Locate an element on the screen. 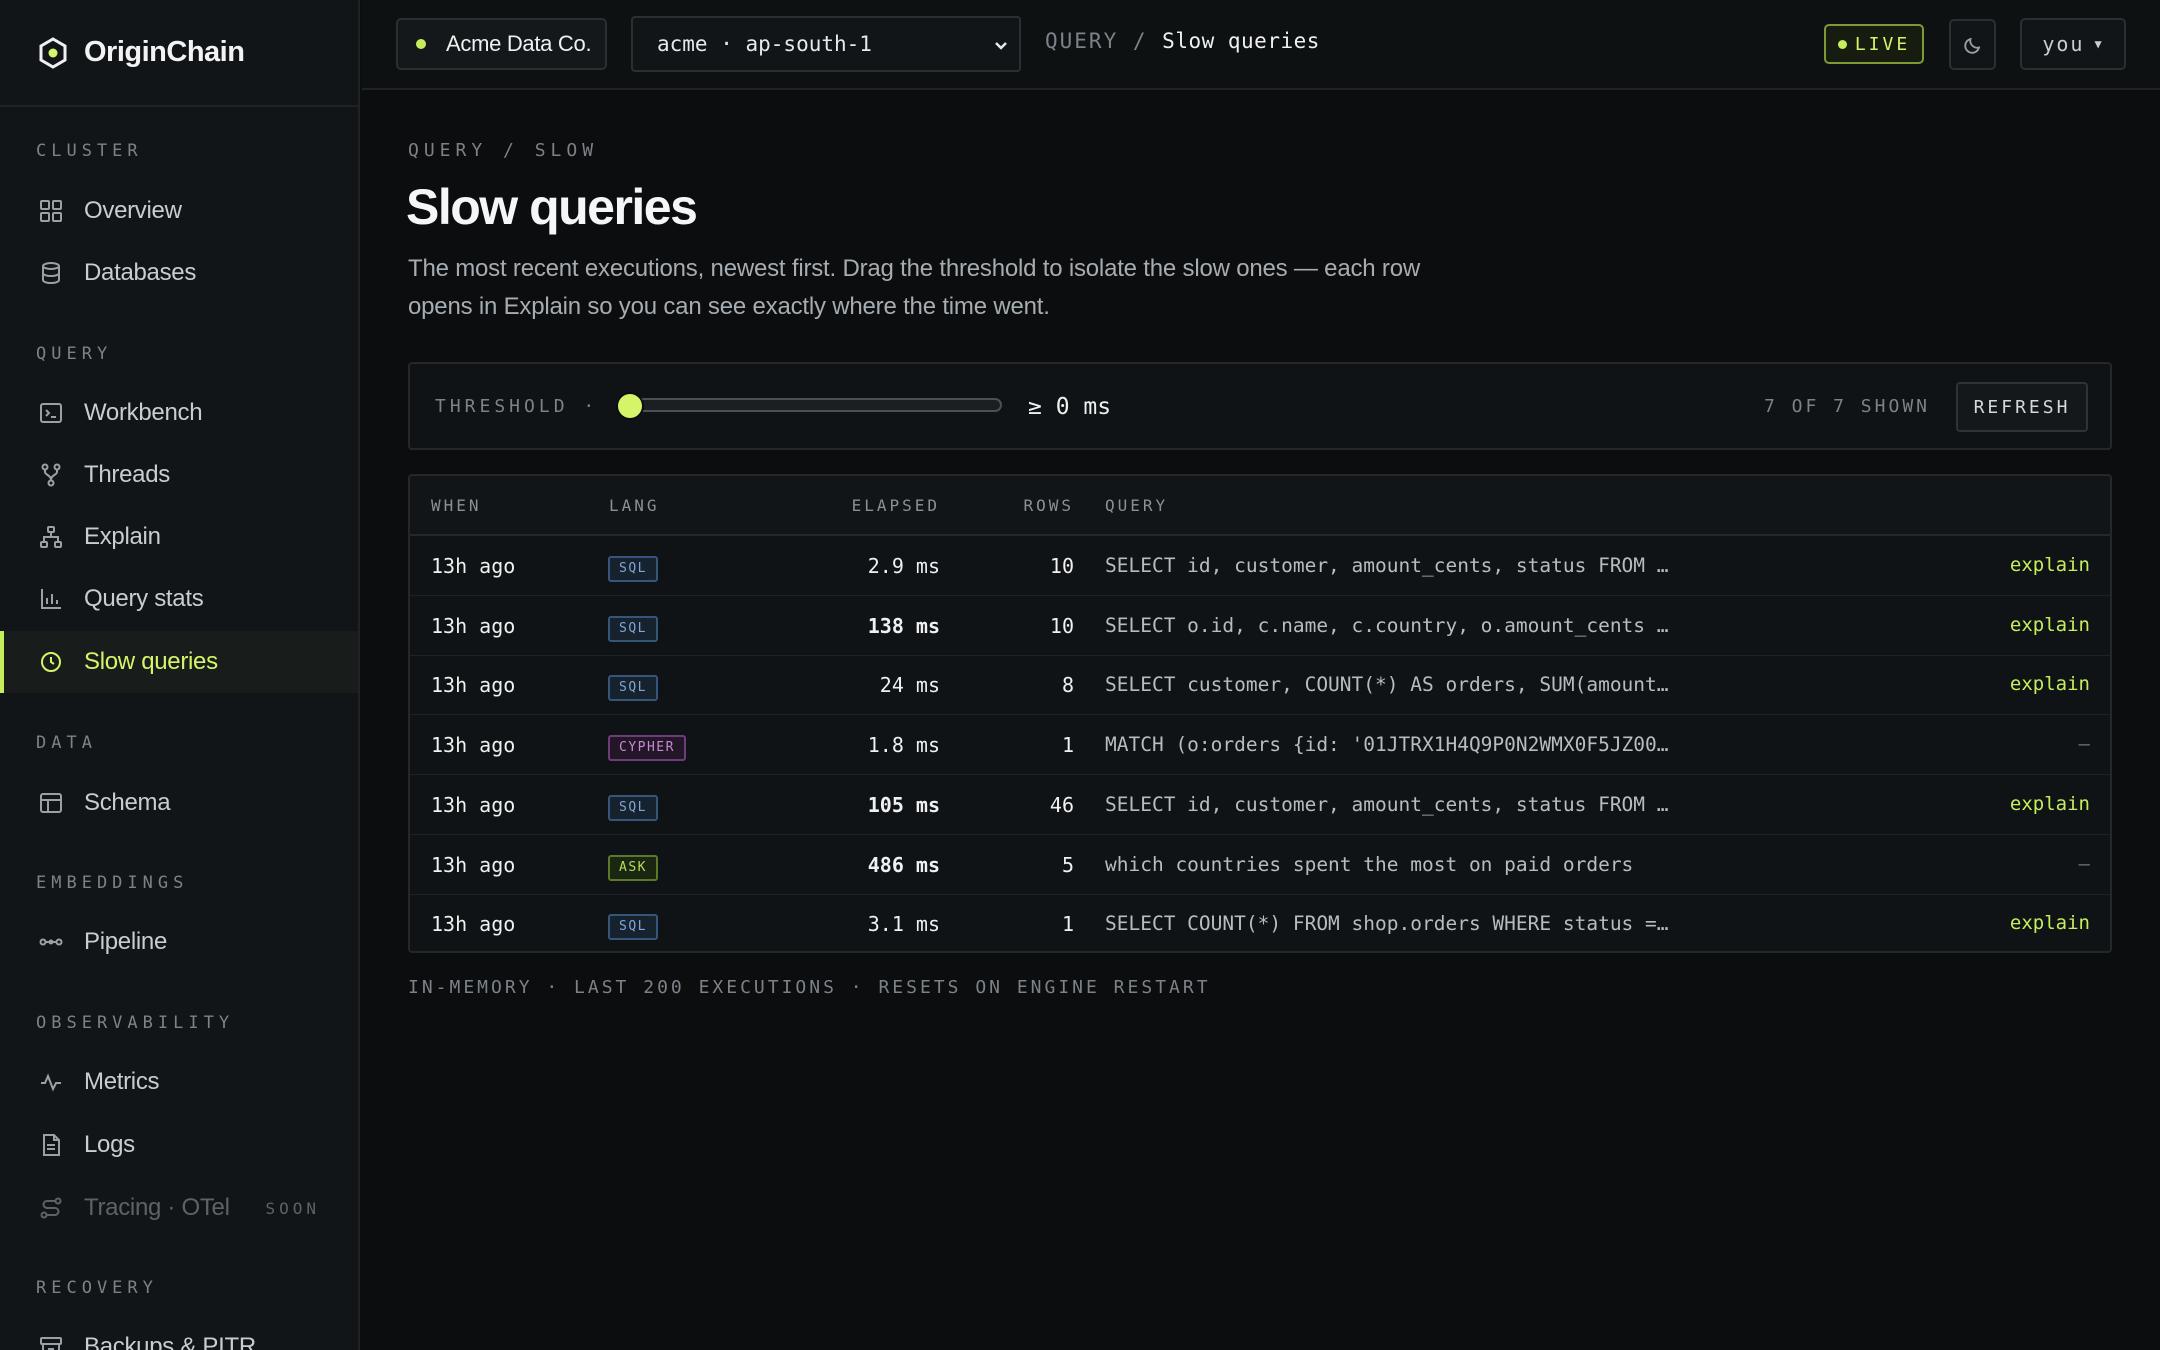 The height and width of the screenshot is (1350, 2160). breadcrumb: QUERY / Slow queries is located at coordinates (1182, 41).